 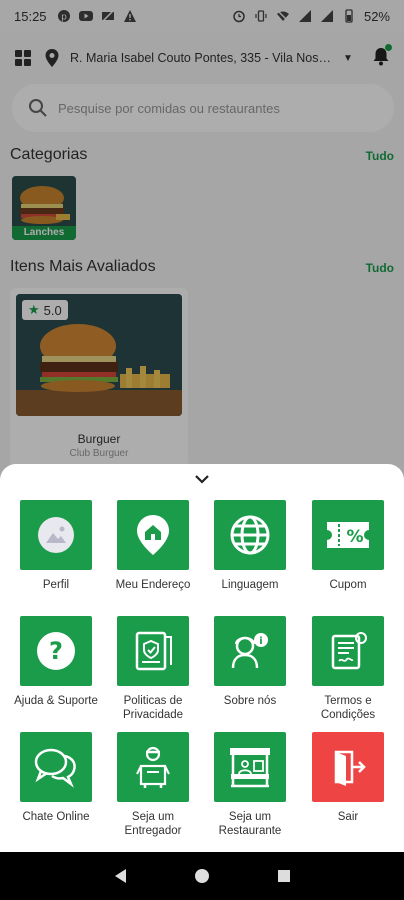 I want to click on restaurant-stall-icon, so click(x=250, y=768).